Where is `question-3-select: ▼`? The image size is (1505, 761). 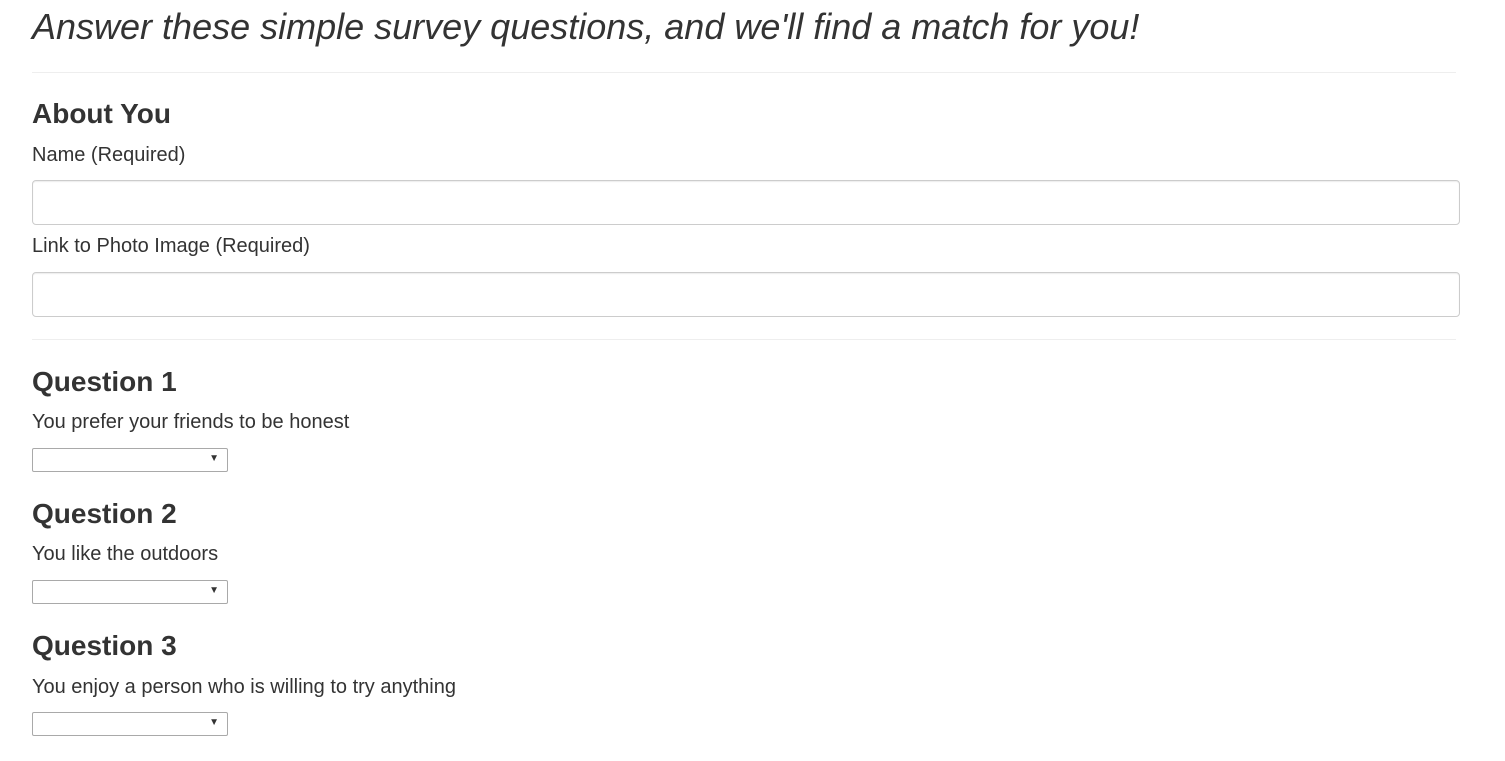 question-3-select: ▼ is located at coordinates (130, 724).